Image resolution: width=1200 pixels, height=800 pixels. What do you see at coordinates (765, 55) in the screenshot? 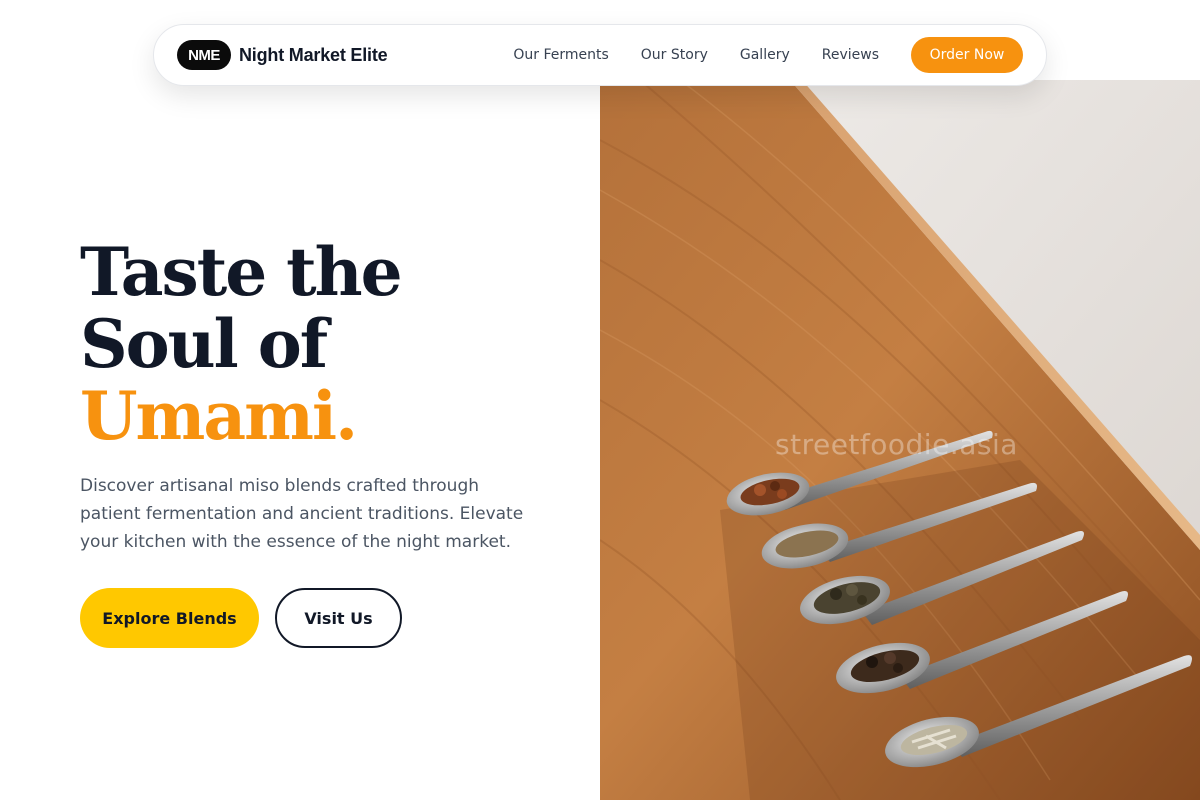
I see `nav-link-gallery: Gallery` at bounding box center [765, 55].